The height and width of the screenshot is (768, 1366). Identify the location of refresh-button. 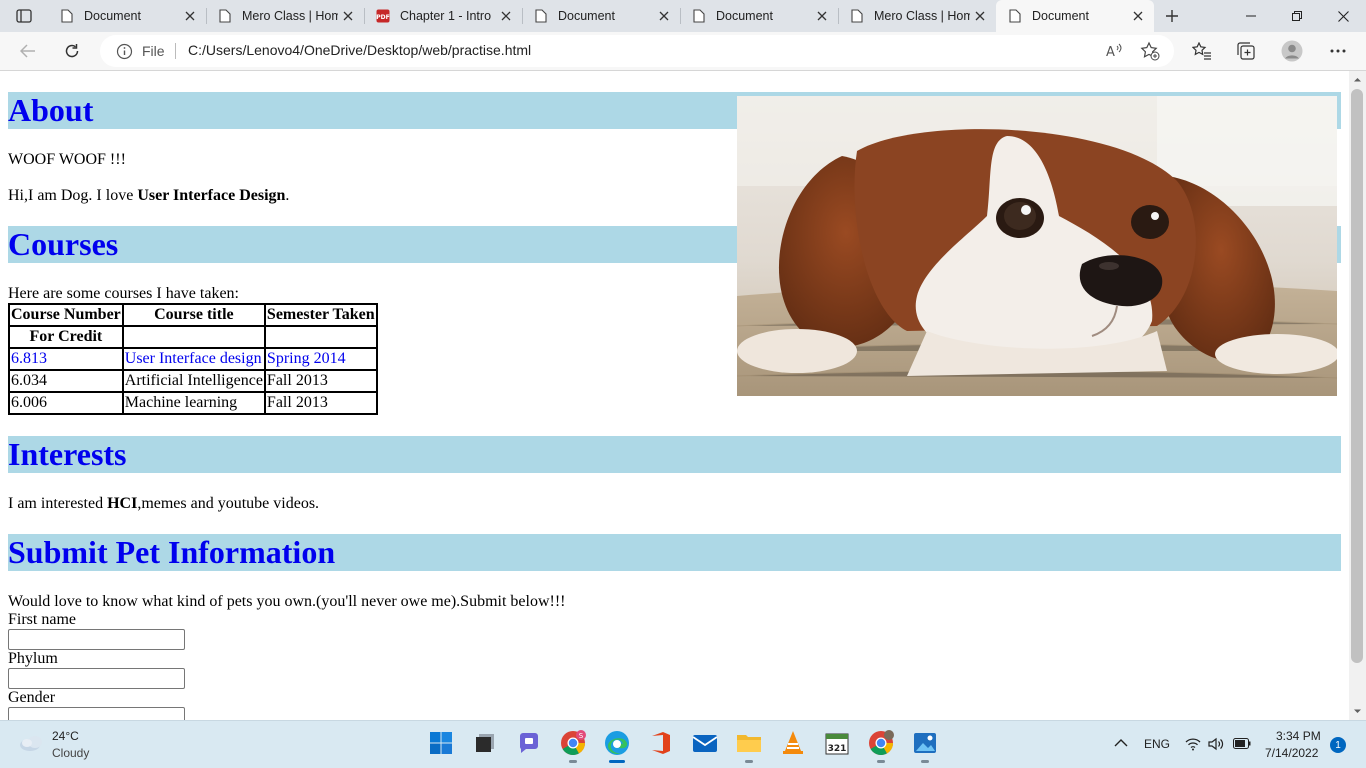
(72, 51).